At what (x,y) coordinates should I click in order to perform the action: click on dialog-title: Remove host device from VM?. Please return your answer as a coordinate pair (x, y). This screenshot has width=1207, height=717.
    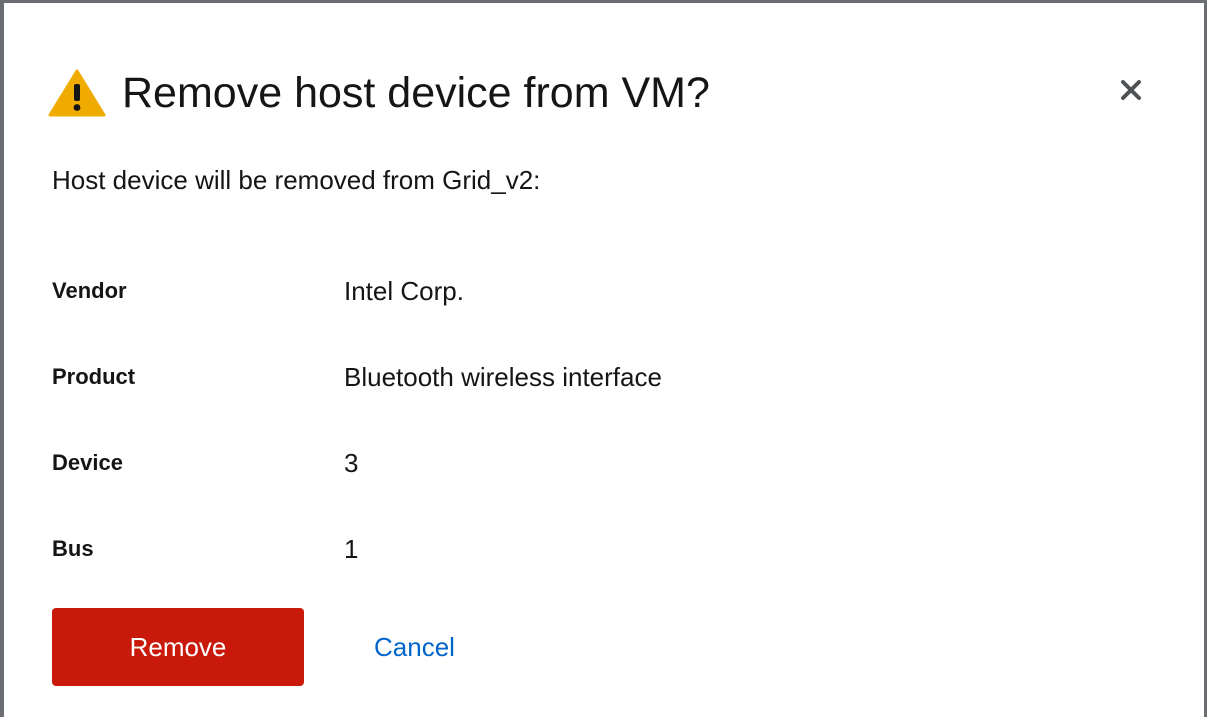
    Looking at the image, I should click on (416, 92).